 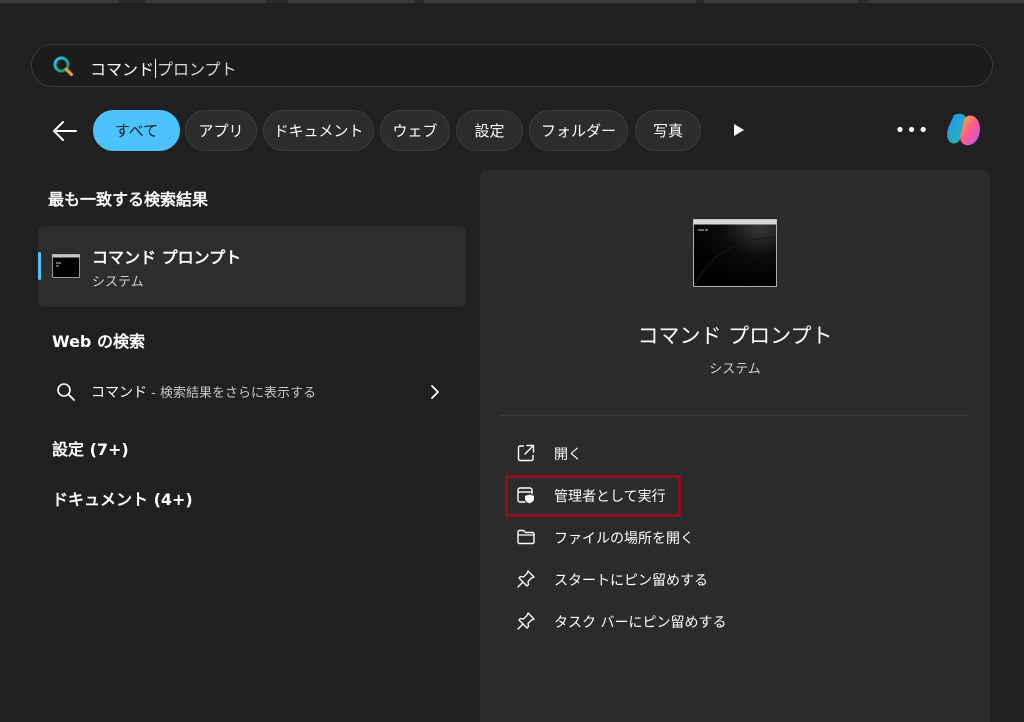 What do you see at coordinates (167, 257) in the screenshot?
I see `best-match-name: コマンド プロンプト` at bounding box center [167, 257].